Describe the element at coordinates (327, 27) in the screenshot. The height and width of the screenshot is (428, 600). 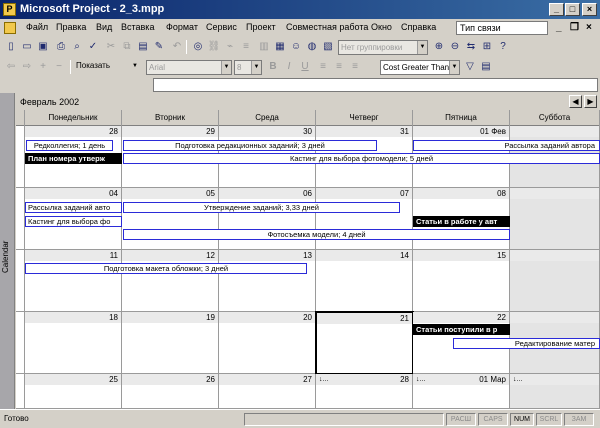
I see `menu-collaborate: Совместная работа` at that location.